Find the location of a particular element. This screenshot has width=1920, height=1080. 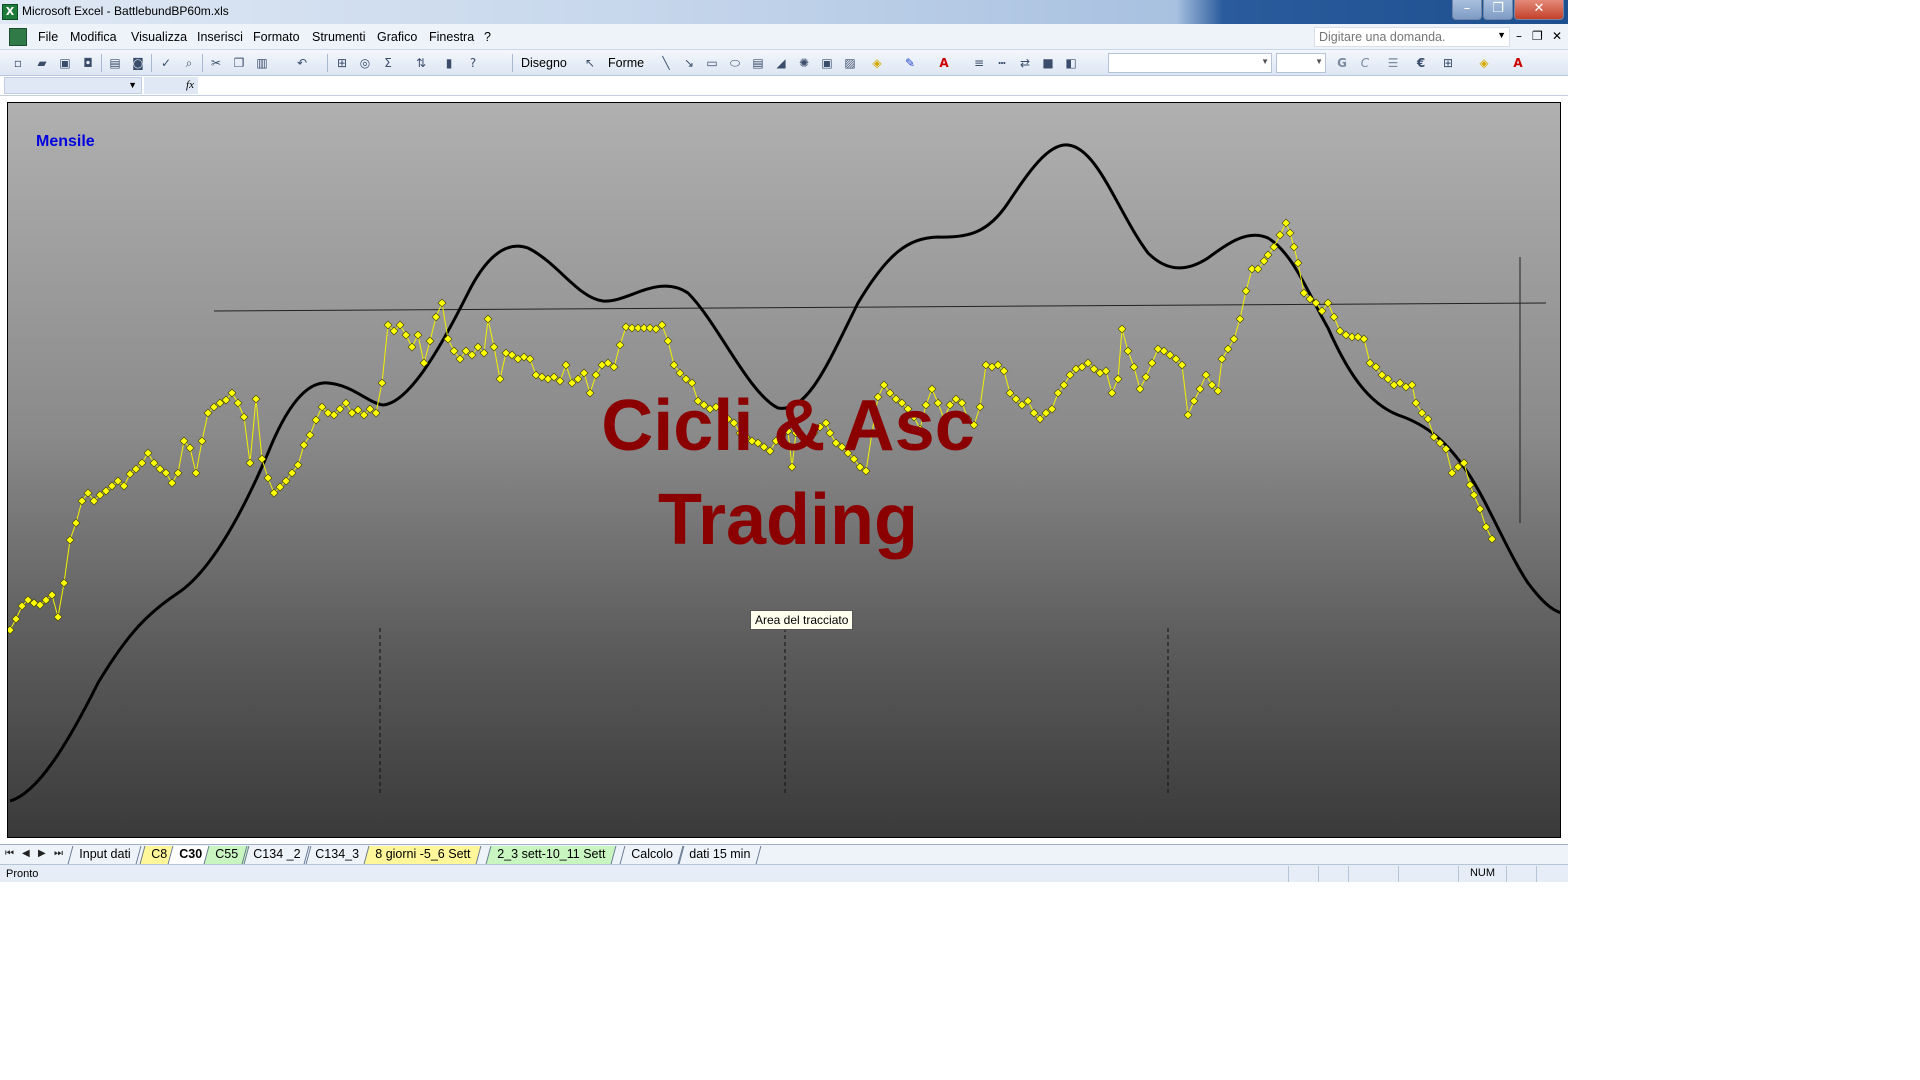

menu-inserisci: Inserisci is located at coordinates (220, 37).